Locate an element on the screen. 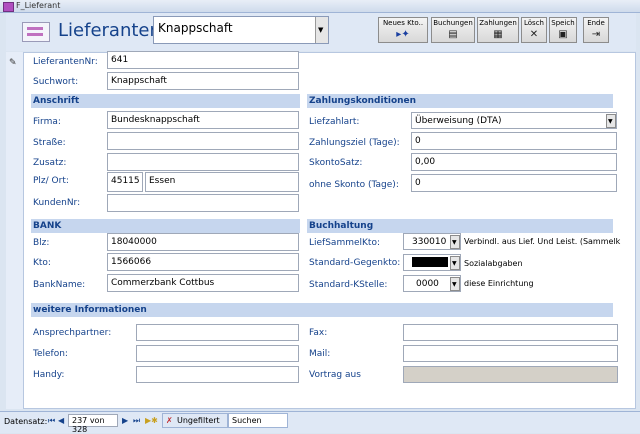 The image size is (640, 434). weitere-section: weitere Informationen is located at coordinates (322, 310).